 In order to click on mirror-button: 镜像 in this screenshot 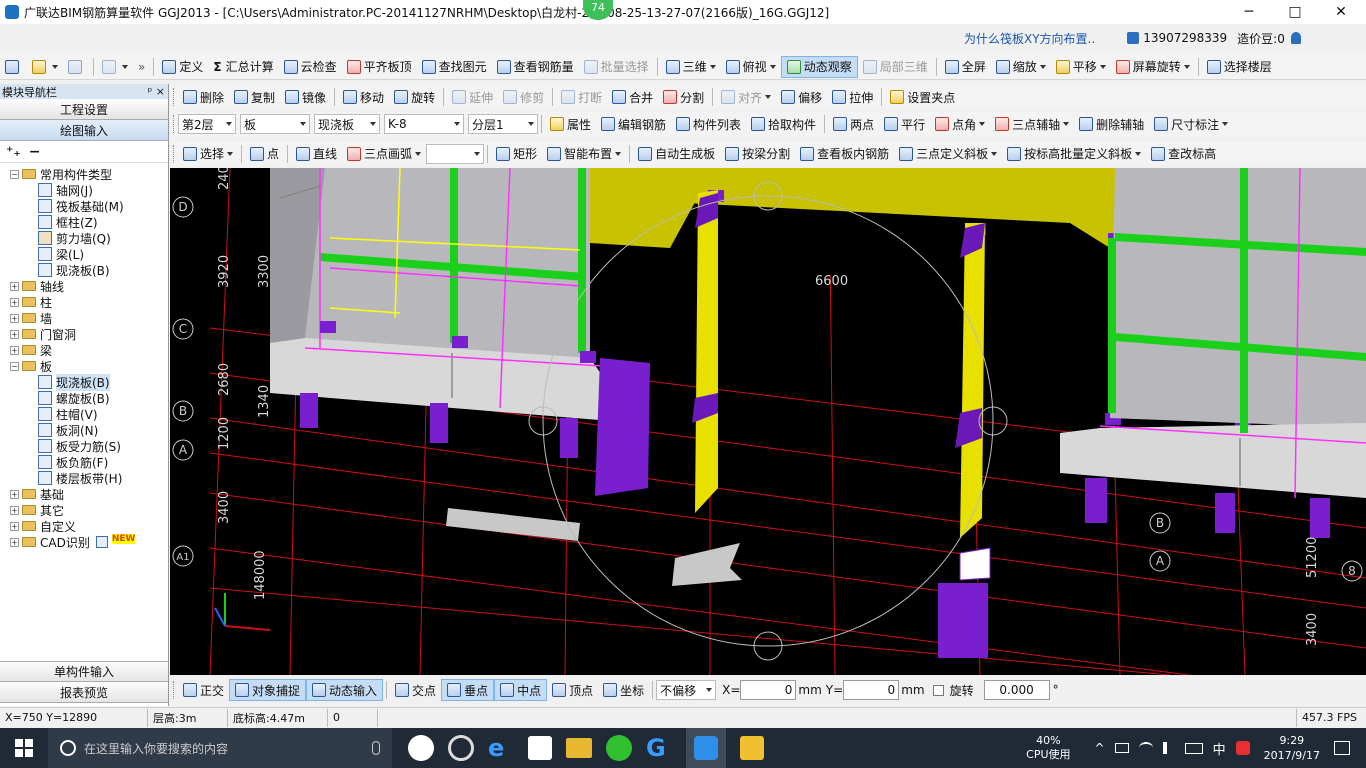, I will do `click(305, 97)`.